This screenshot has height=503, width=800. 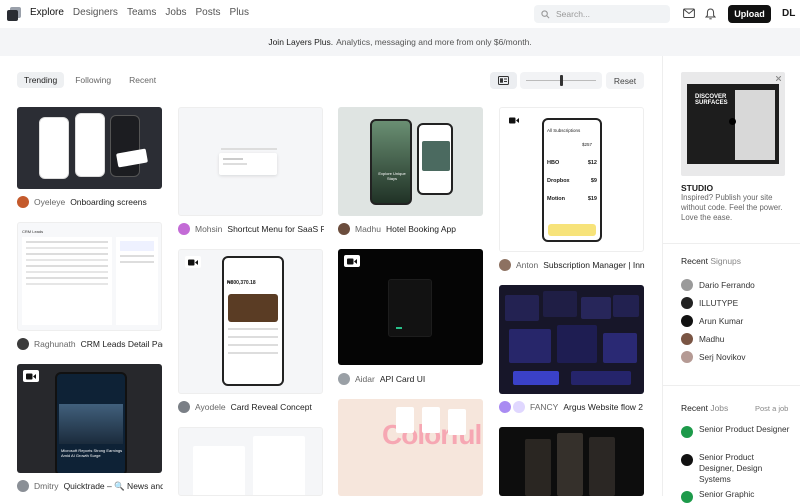 I want to click on wallet-amount: ₦800,370.18, so click(x=241, y=283).